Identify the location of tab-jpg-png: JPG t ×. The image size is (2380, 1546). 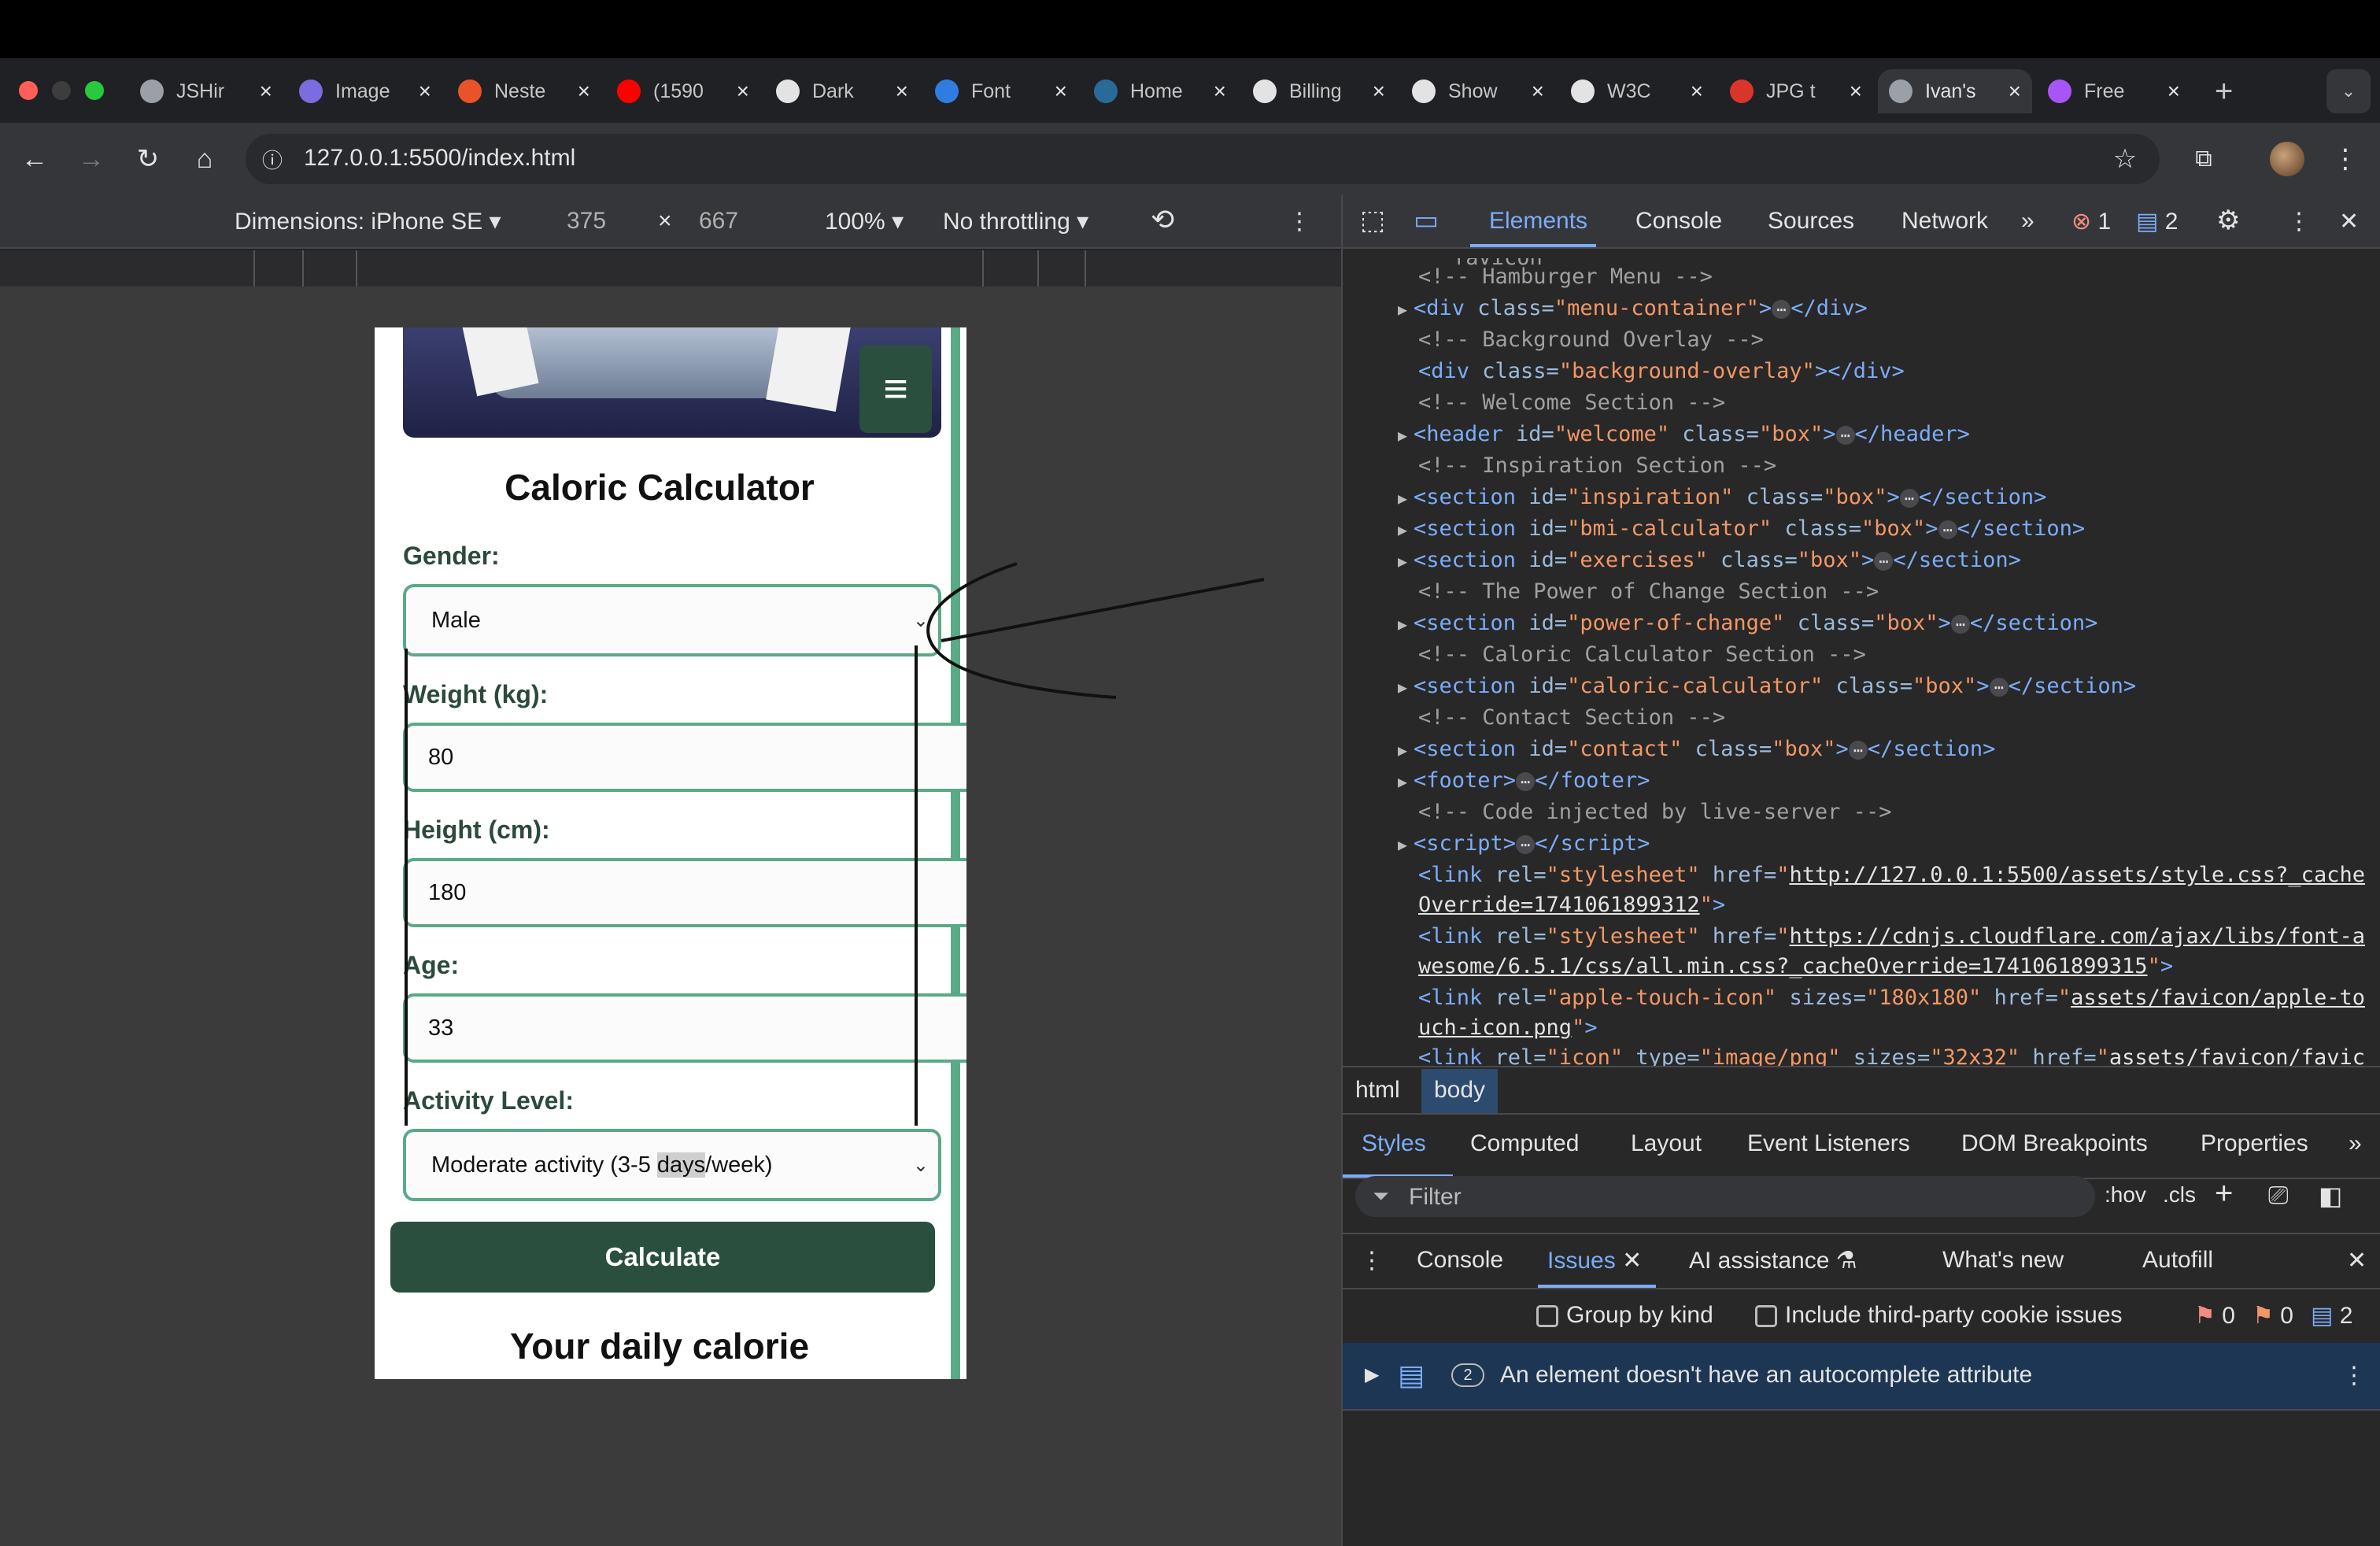
(1796, 91).